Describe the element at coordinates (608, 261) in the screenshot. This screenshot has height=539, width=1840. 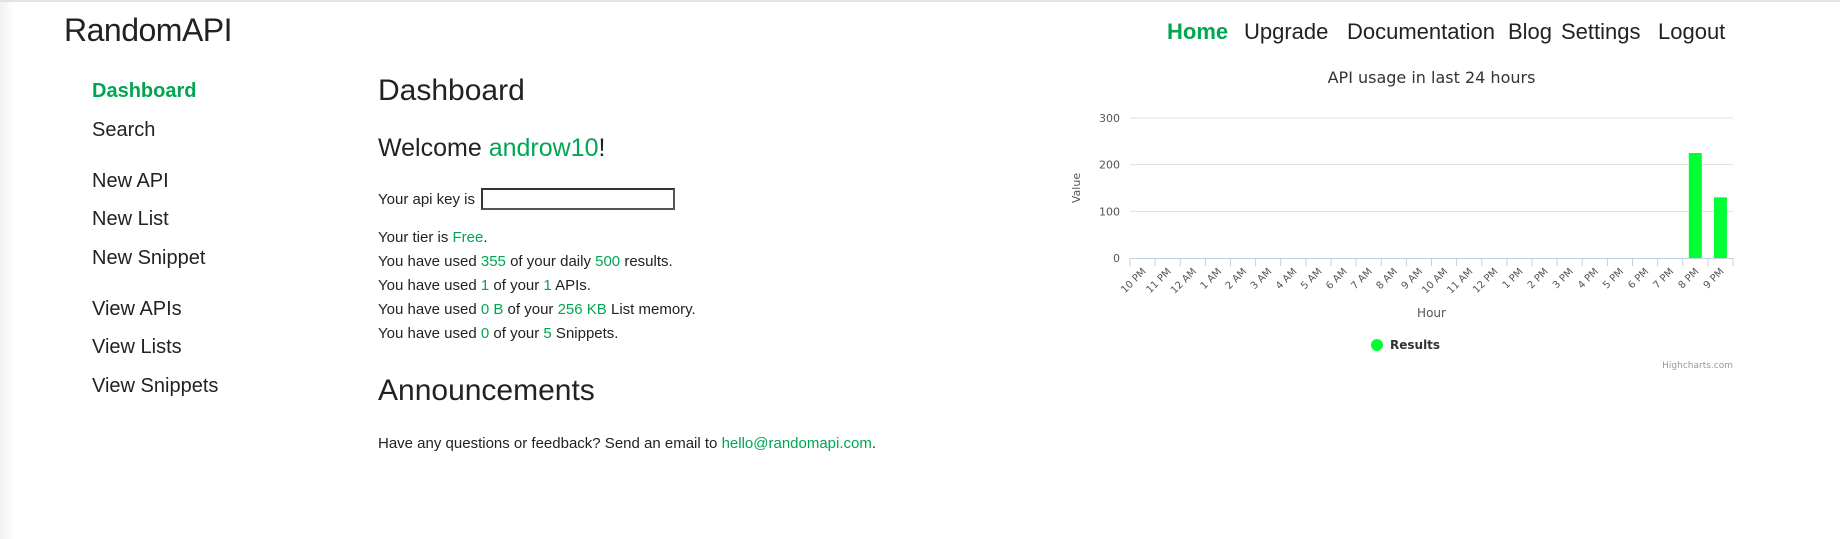
I see `results-limit: 500` at that location.